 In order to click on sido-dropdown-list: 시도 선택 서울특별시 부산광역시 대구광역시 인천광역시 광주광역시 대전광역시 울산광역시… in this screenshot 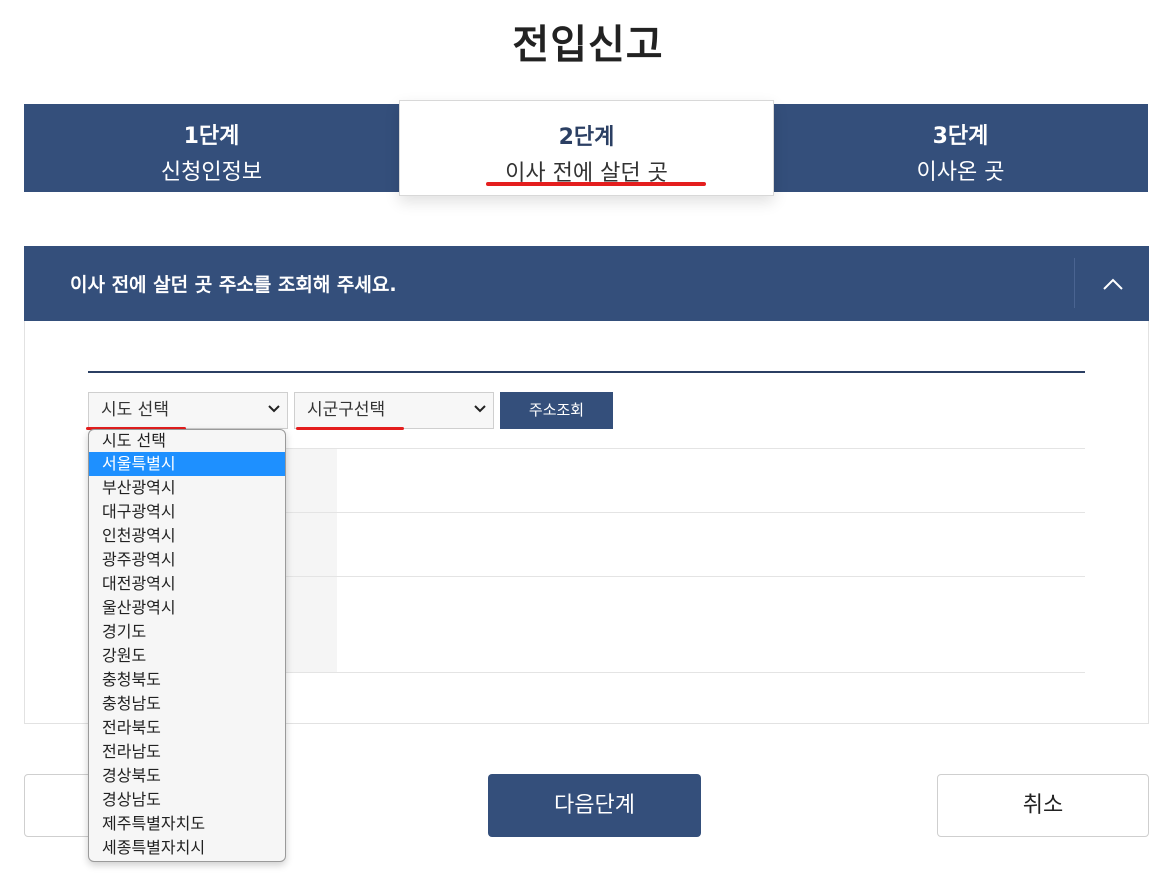, I will do `click(187, 645)`.